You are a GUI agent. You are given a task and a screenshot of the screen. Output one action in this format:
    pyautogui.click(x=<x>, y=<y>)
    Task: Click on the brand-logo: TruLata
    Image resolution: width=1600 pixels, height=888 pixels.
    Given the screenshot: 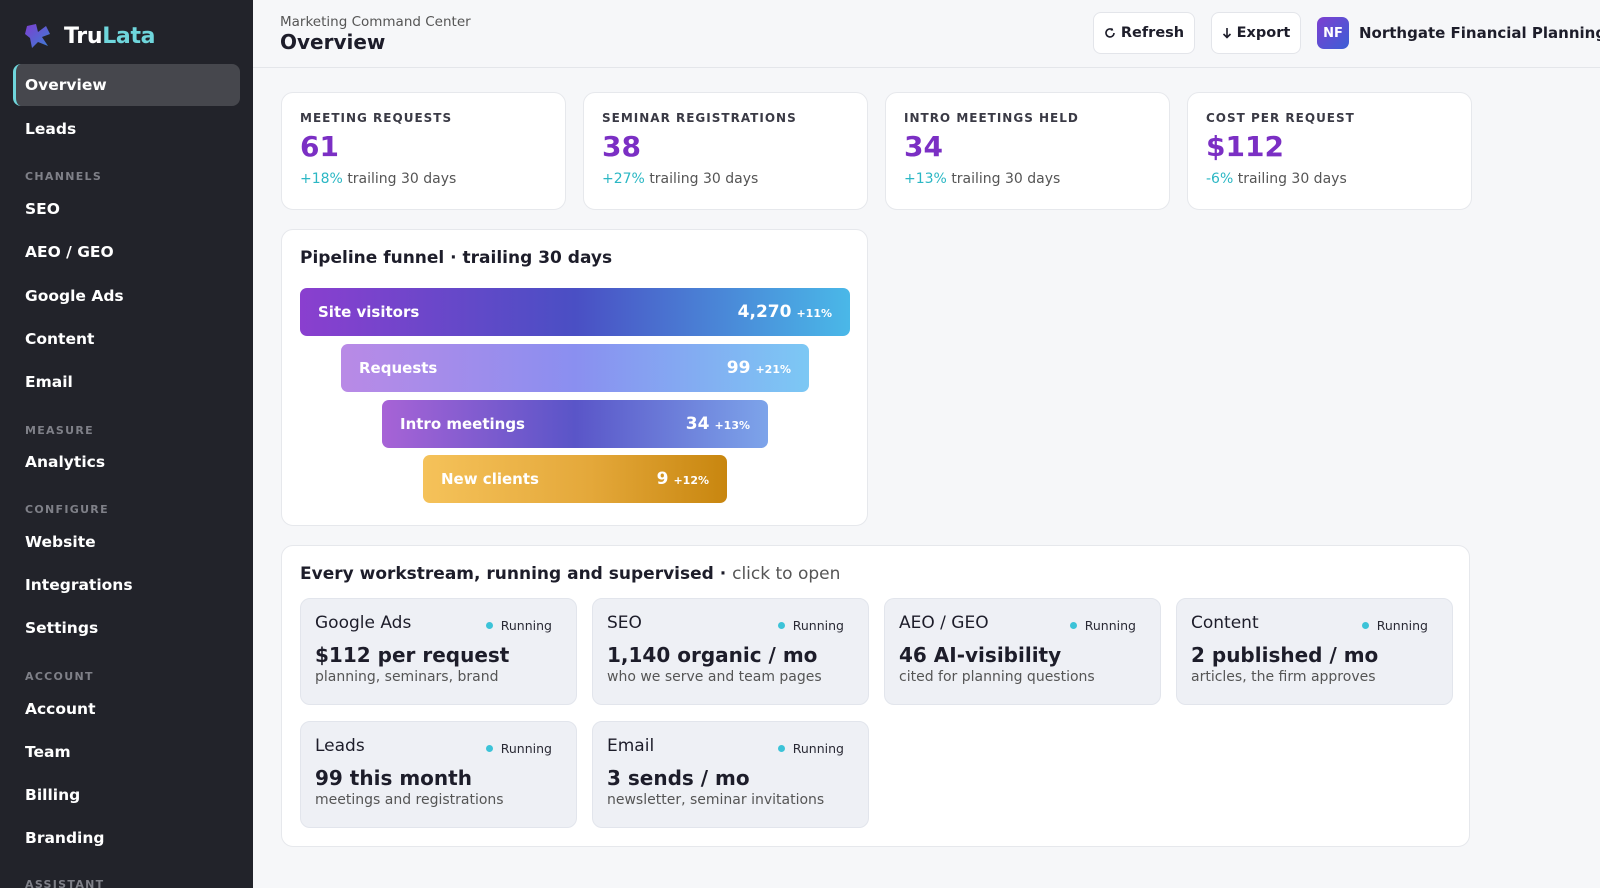 What is the action you would take?
    pyautogui.click(x=90, y=36)
    